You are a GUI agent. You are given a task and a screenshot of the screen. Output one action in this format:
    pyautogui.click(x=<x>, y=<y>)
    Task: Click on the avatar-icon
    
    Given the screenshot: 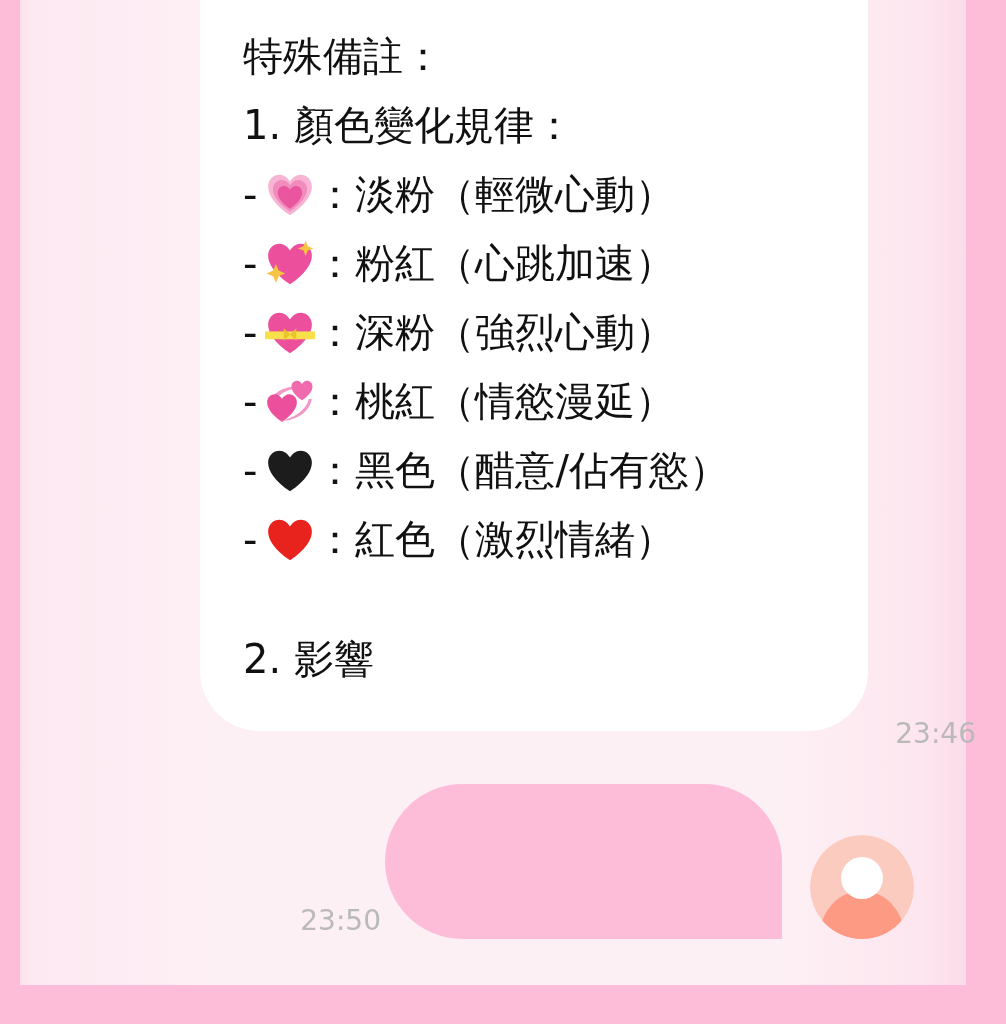 What is the action you would take?
    pyautogui.click(x=862, y=887)
    